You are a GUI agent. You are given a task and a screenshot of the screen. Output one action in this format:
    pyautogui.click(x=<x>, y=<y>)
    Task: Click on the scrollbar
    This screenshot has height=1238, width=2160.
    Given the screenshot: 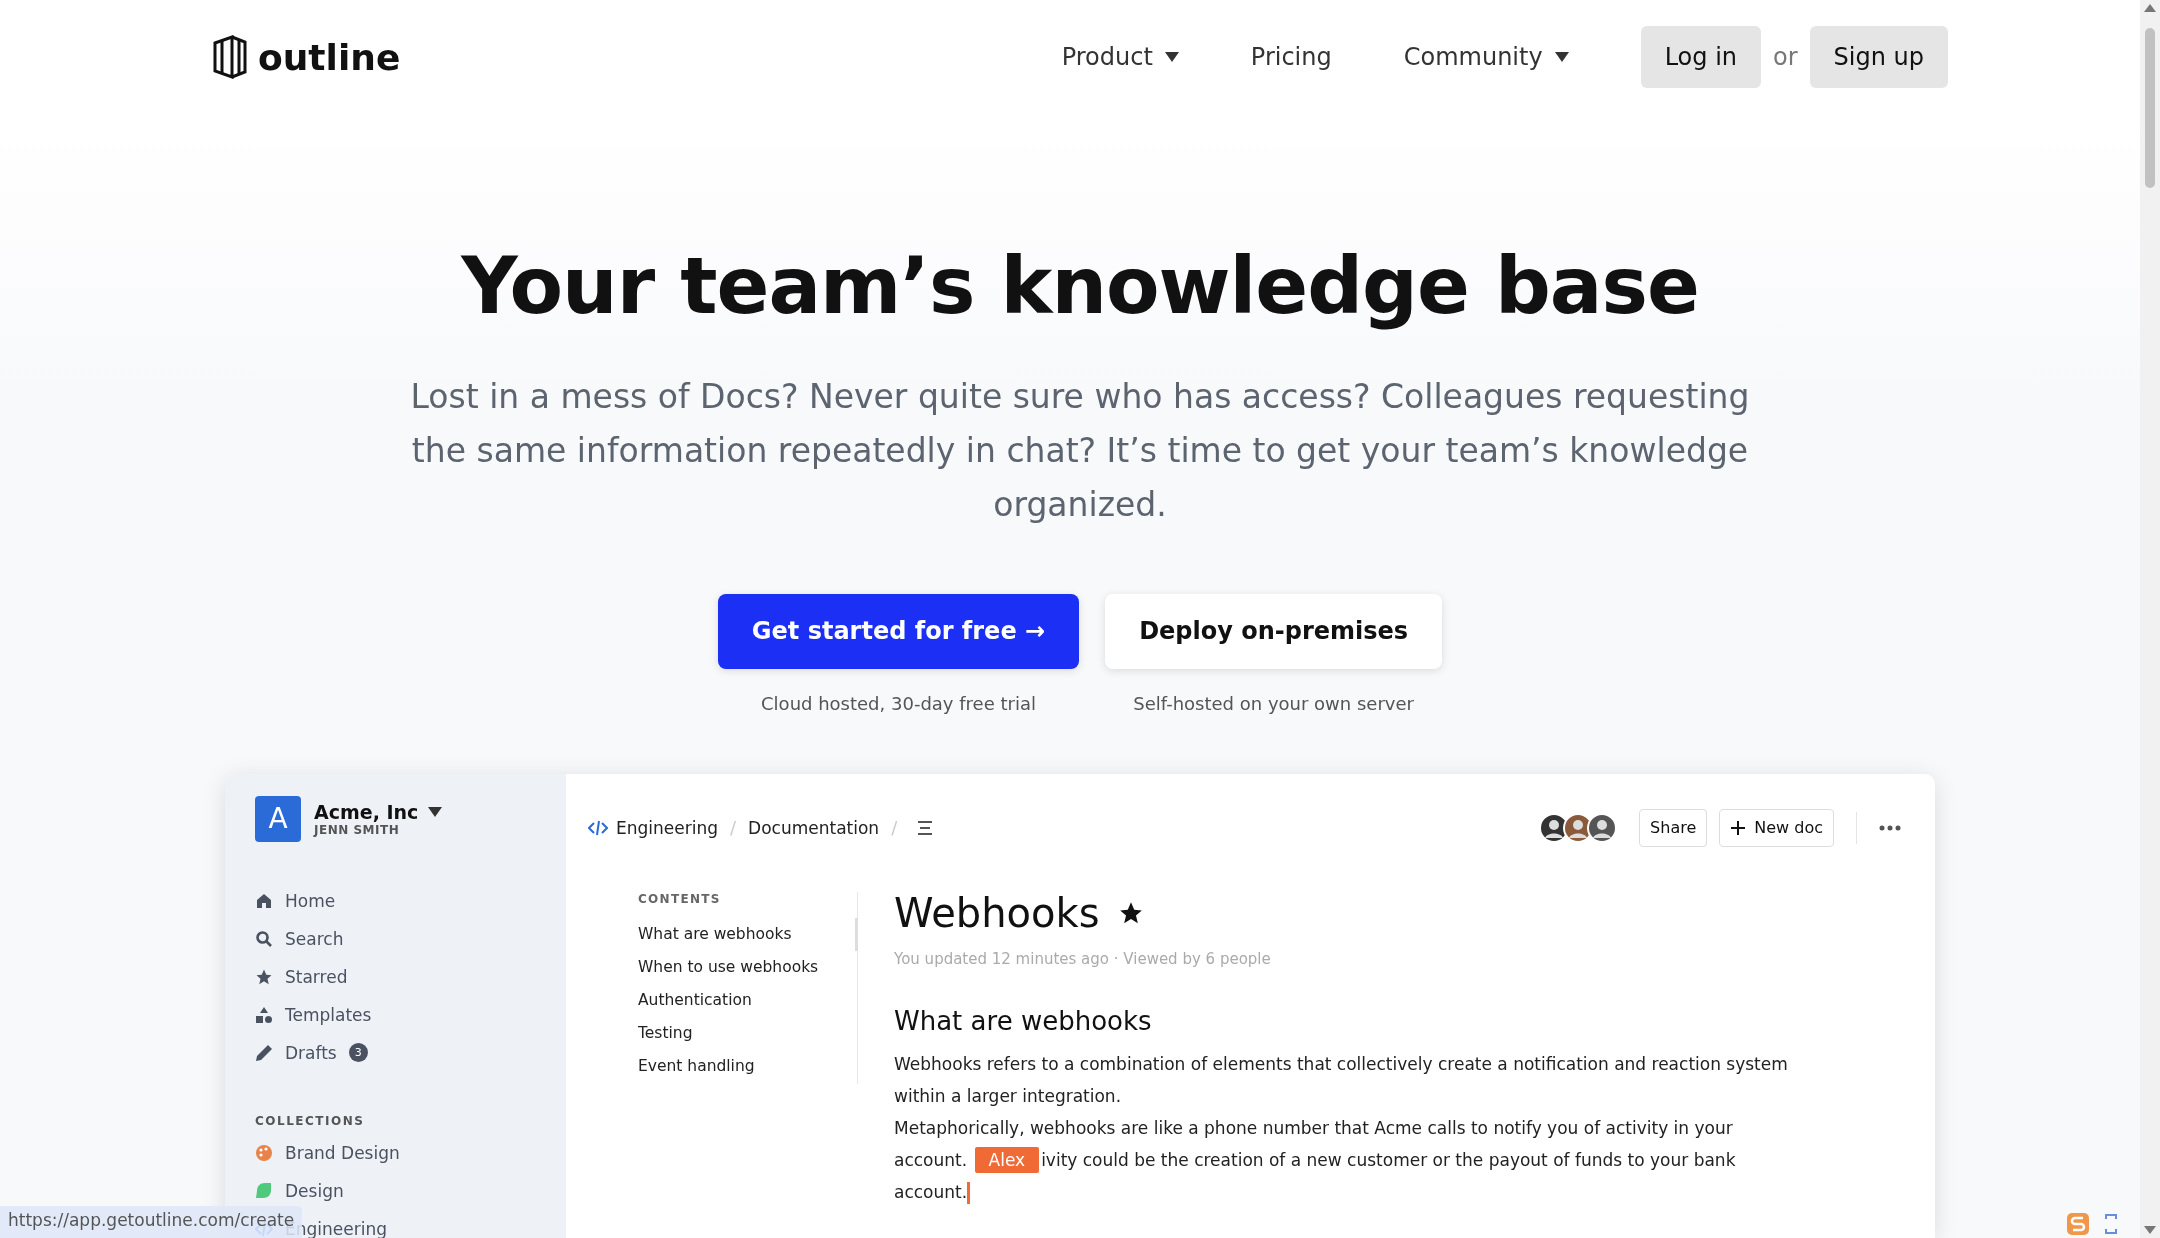 What is the action you would take?
    pyautogui.click(x=2150, y=619)
    